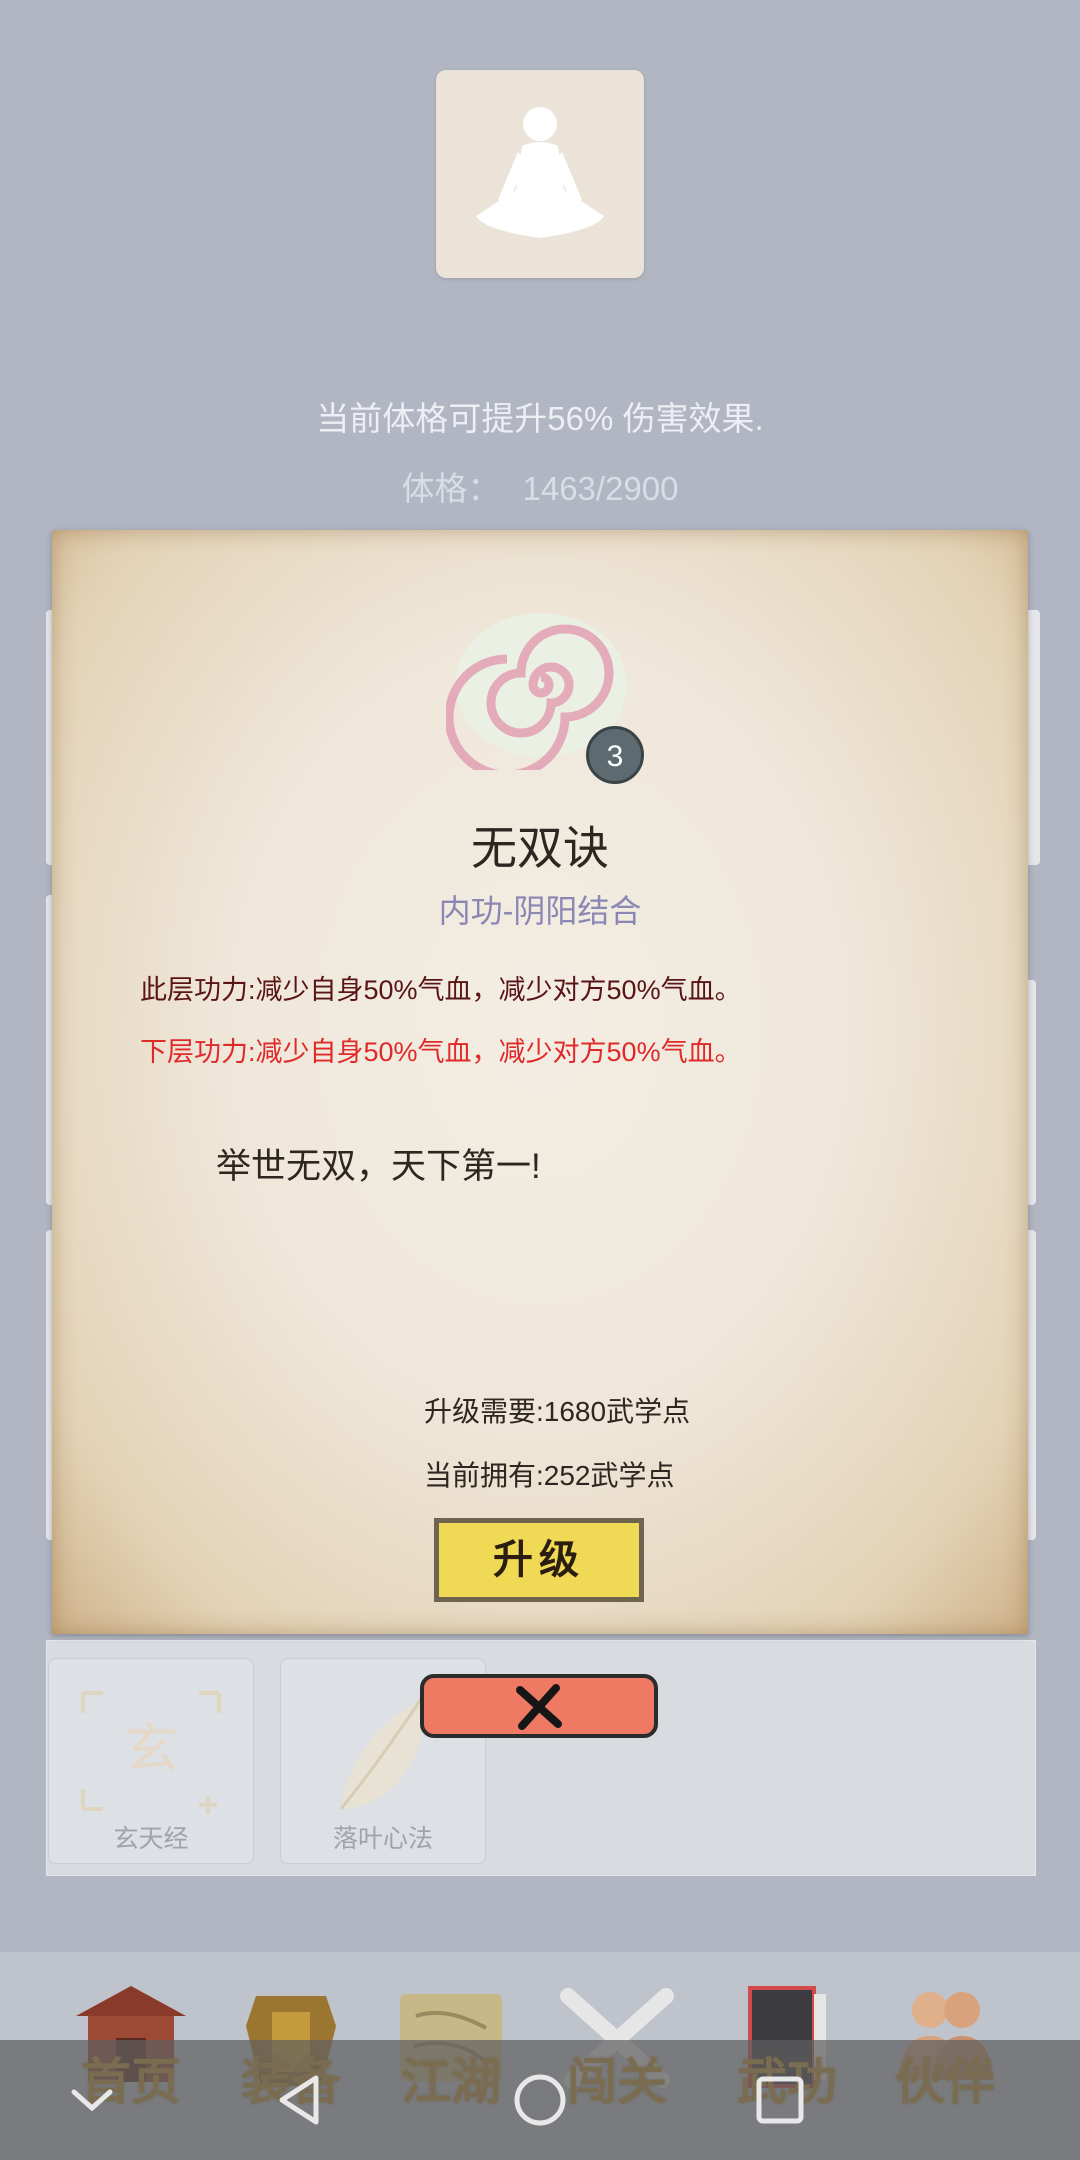  Describe the element at coordinates (615, 755) in the screenshot. I see `skill-level-badge: 3` at that location.